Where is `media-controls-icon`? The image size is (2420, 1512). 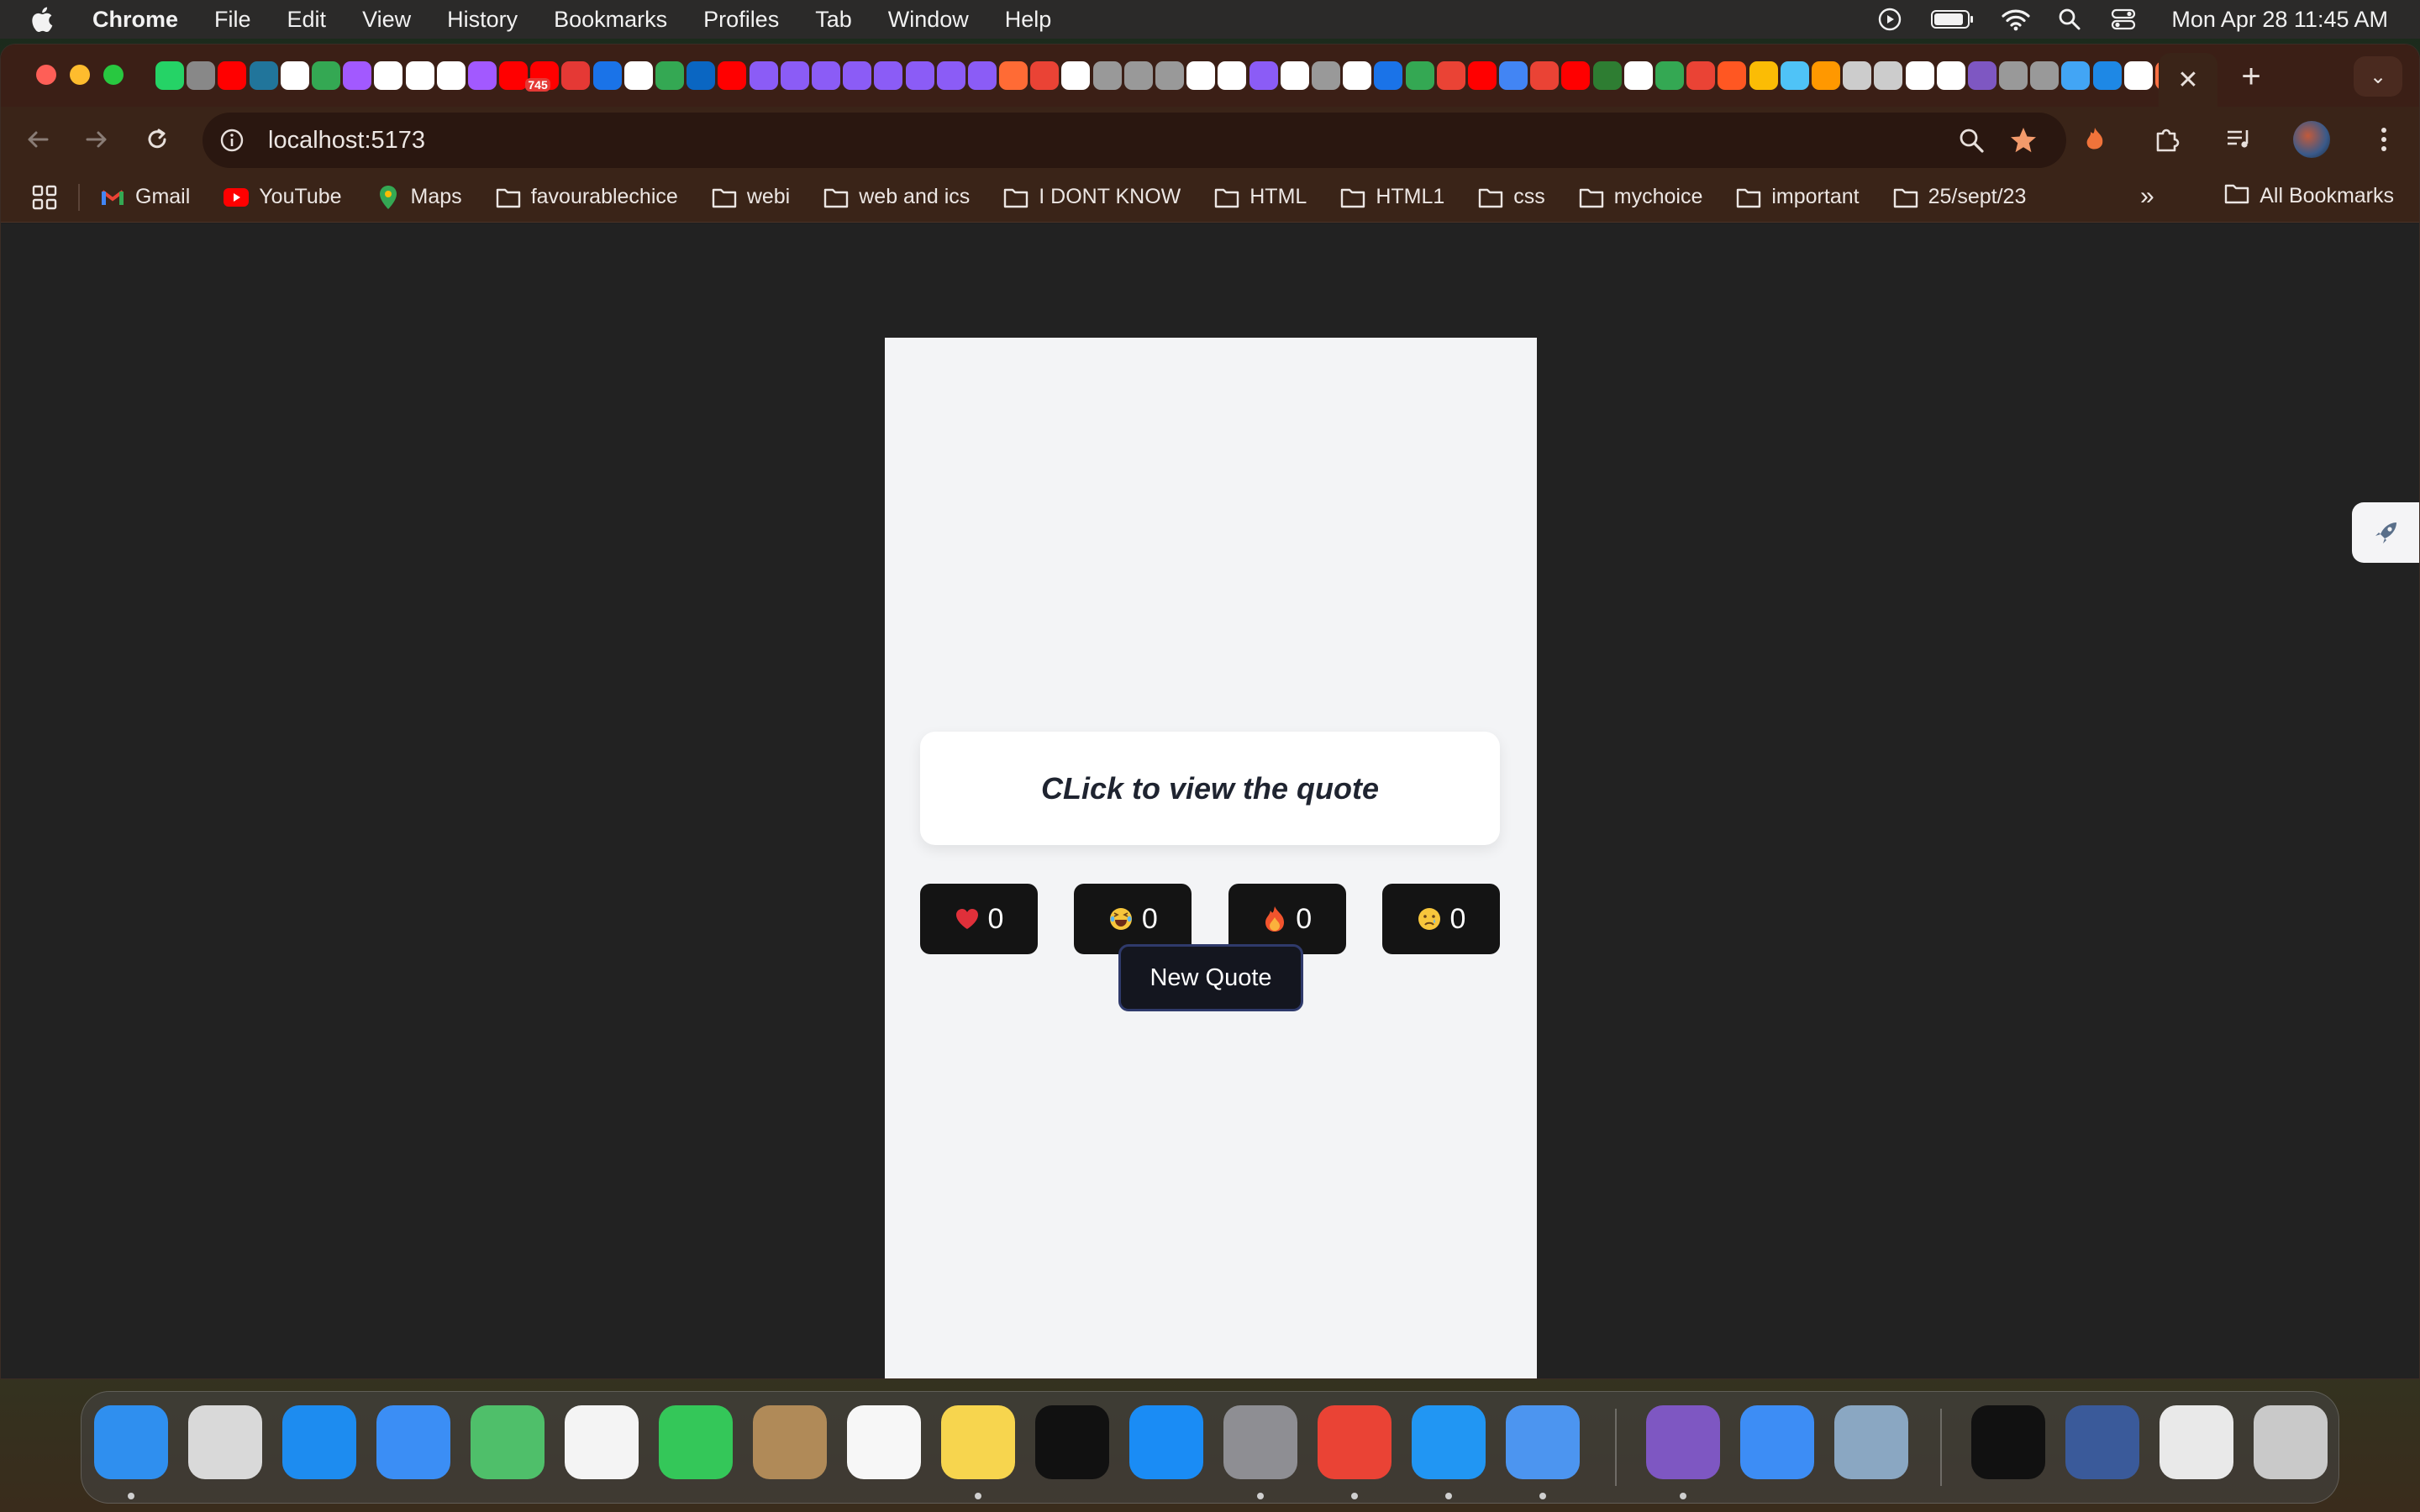
media-controls-icon is located at coordinates (2239, 139).